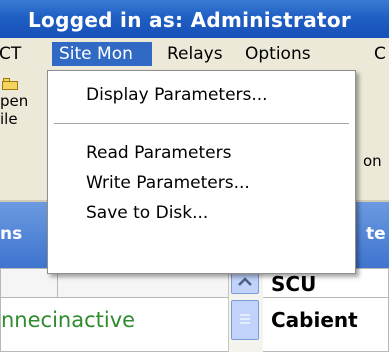 The width and height of the screenshot is (389, 352). I want to click on table-cell: Cabient, so click(325, 324).